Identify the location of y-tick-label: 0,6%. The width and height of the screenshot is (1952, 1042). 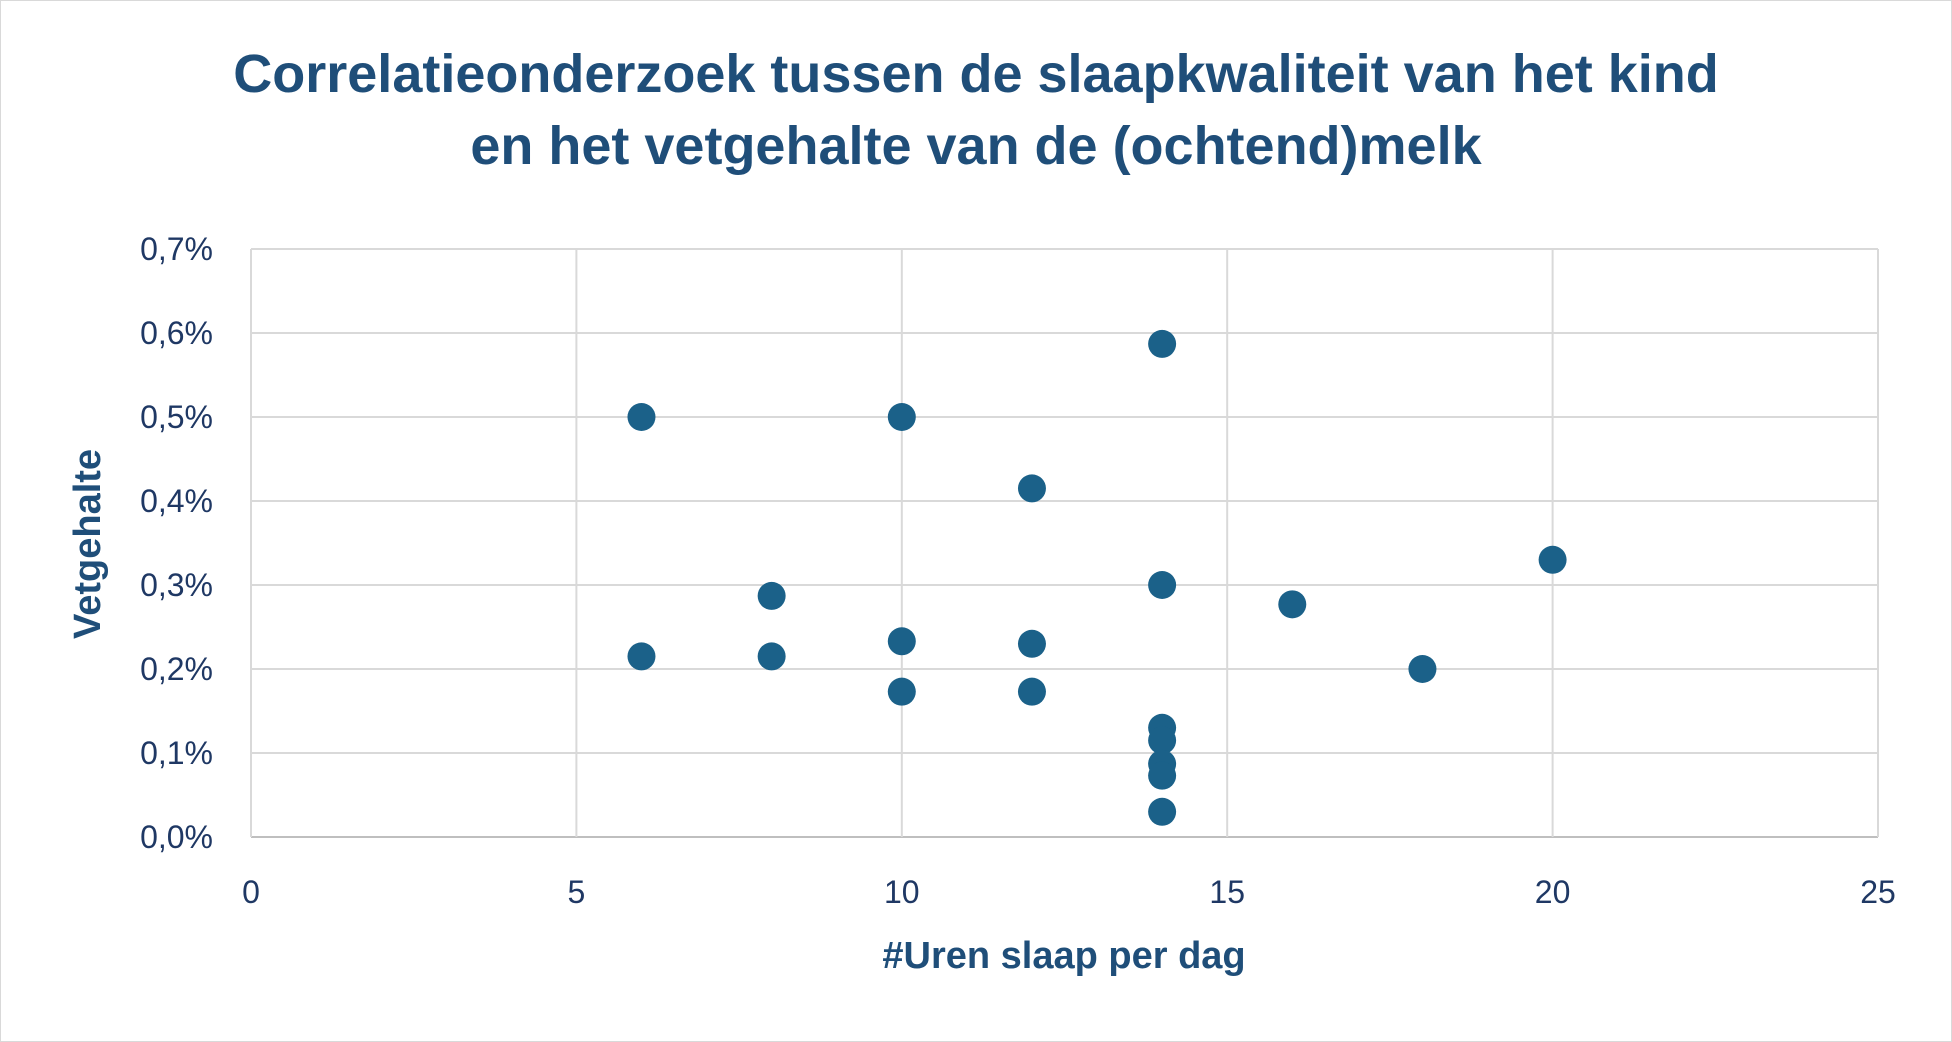
(176, 333).